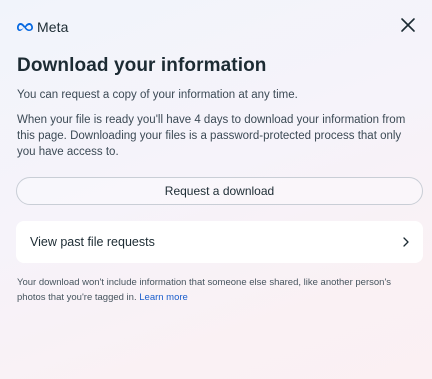 The image size is (432, 379). I want to click on page-title: Download your information, so click(142, 65).